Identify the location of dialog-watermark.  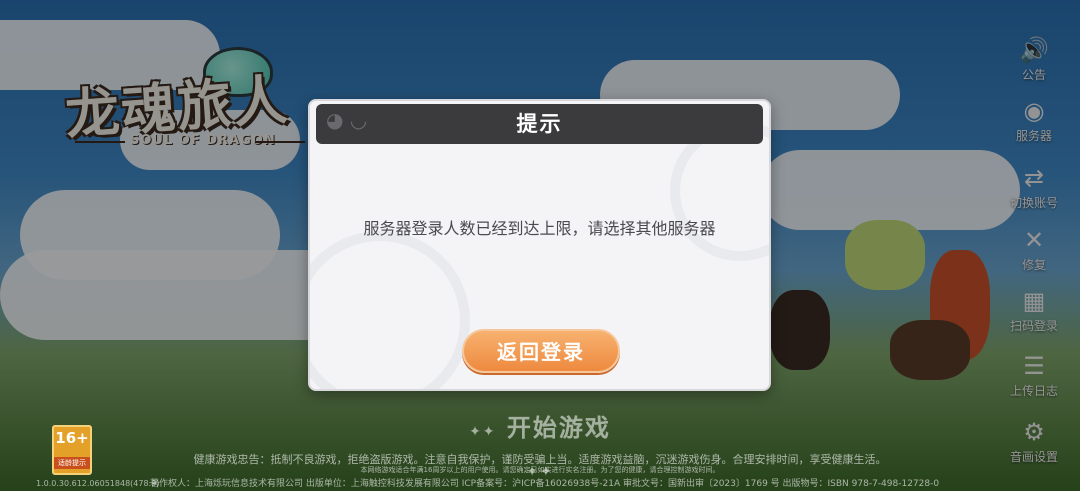
(390, 310).